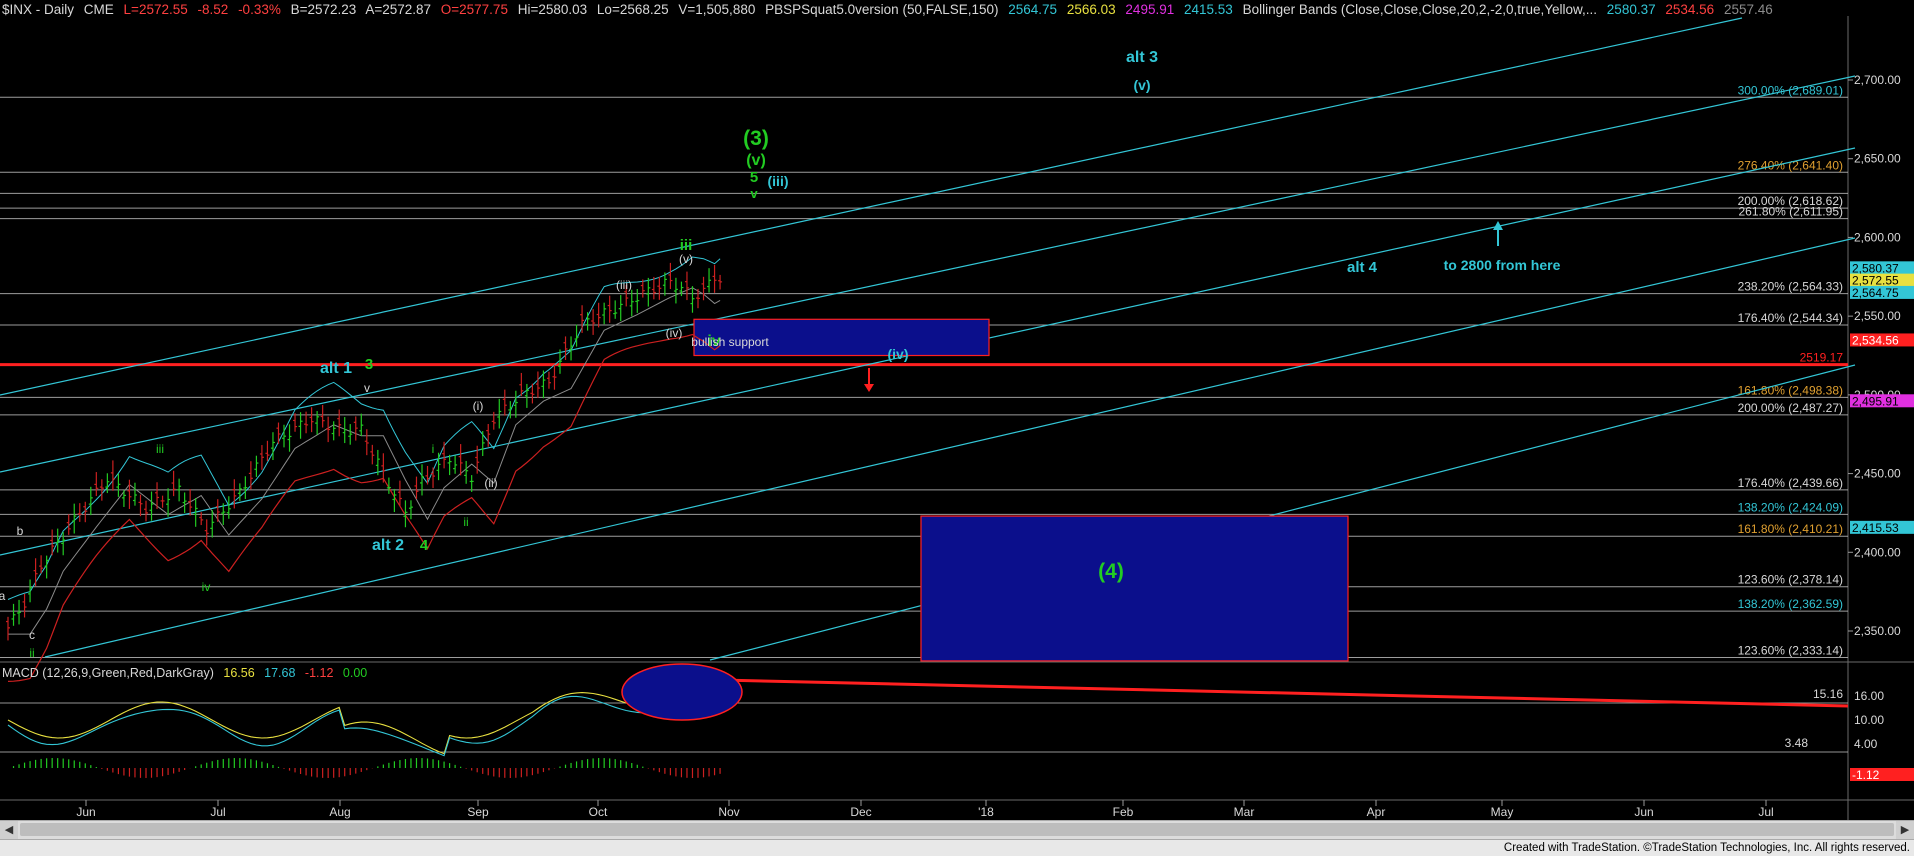 The height and width of the screenshot is (856, 1914). Describe the element at coordinates (38, 9) in the screenshot. I see `symbol-label: $INX - Daily` at that location.